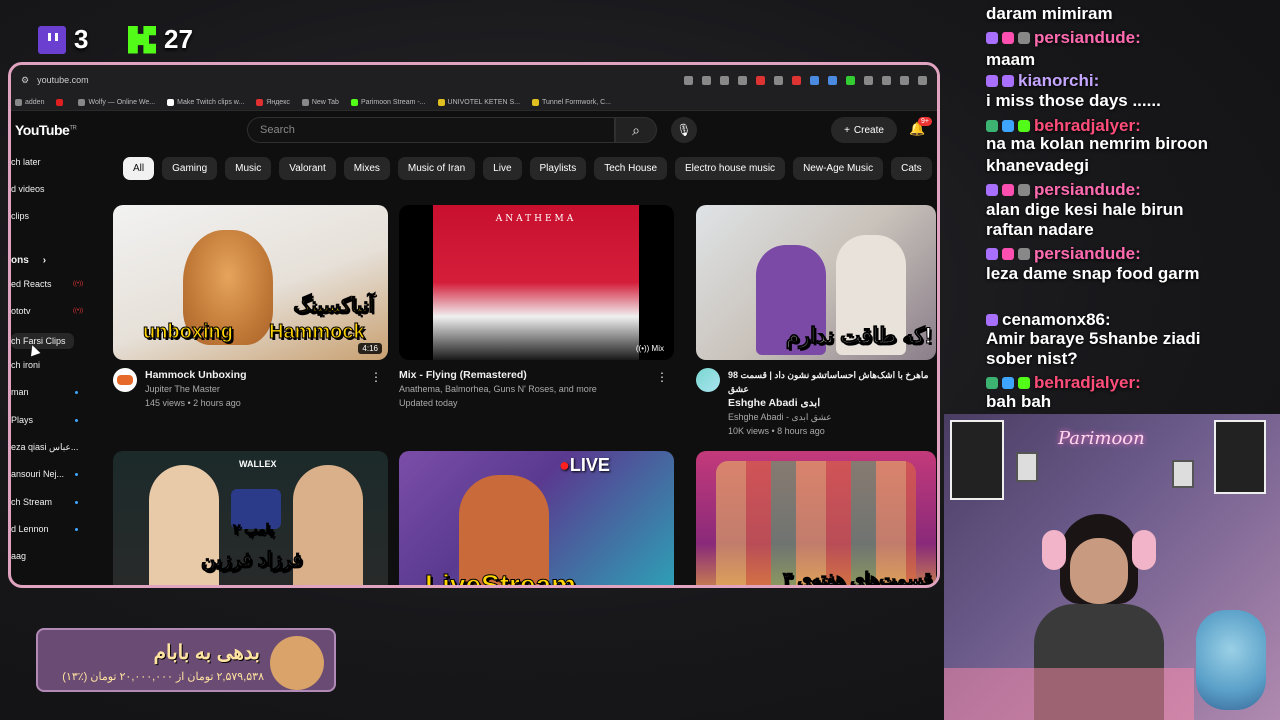 This screenshot has width=1280, height=720. What do you see at coordinates (832, 403) in the screenshot?
I see `video-title-line2: Eshghe Abadi ابدی` at bounding box center [832, 403].